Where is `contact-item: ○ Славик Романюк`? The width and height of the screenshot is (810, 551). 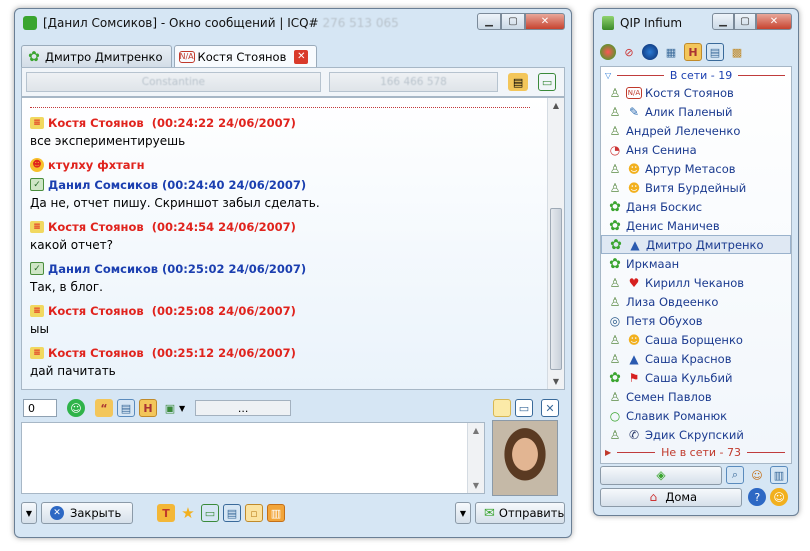 contact-item: ○ Славик Романюк is located at coordinates (696, 415).